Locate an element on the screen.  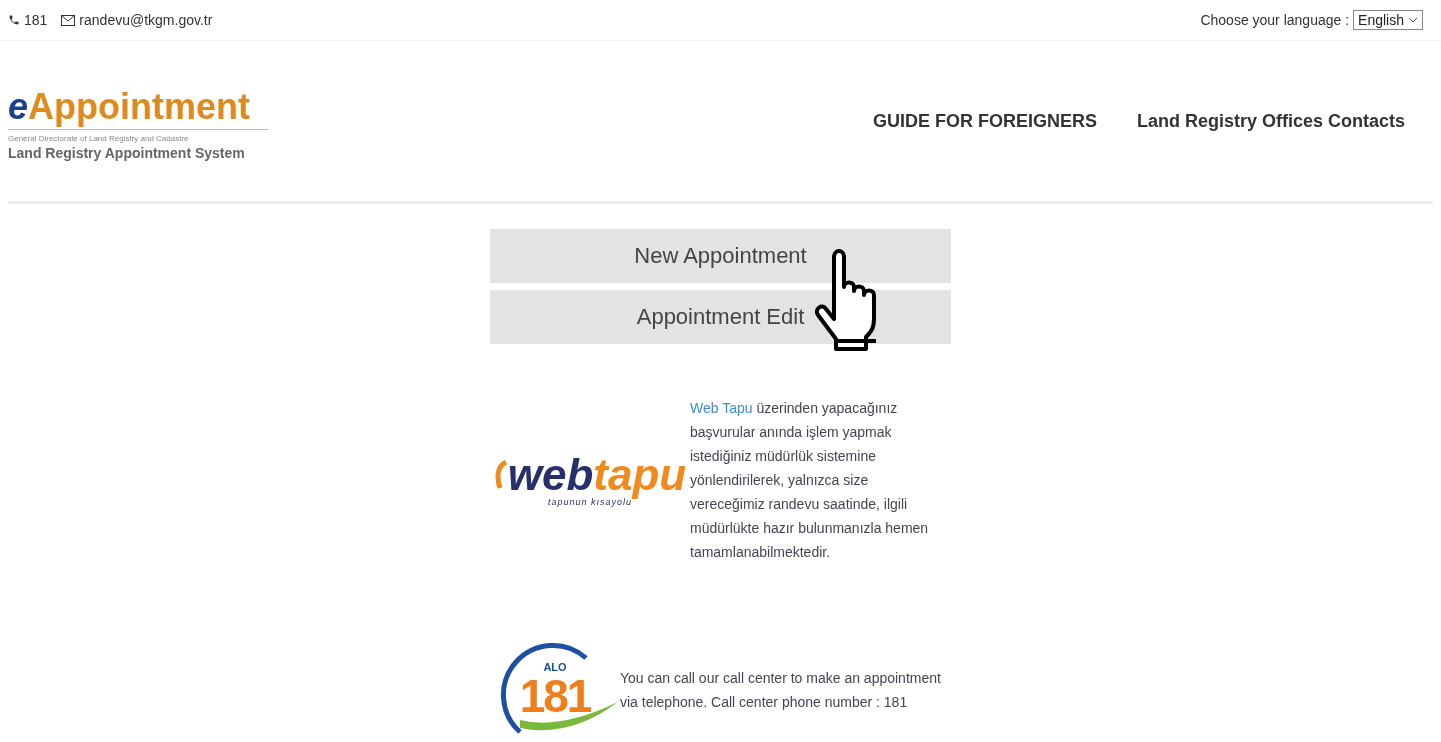
call-center-description: You can call our call center to make an appointment via telephone. Call center phone number : 181 is located at coordinates (781, 690).